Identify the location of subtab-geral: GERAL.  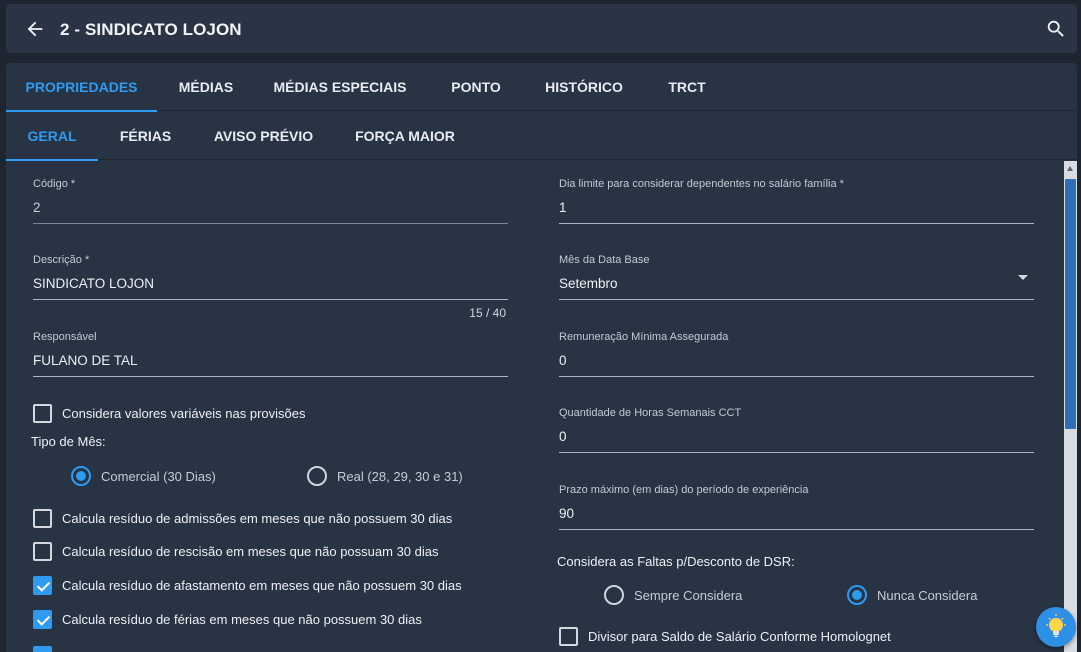
(52, 136).